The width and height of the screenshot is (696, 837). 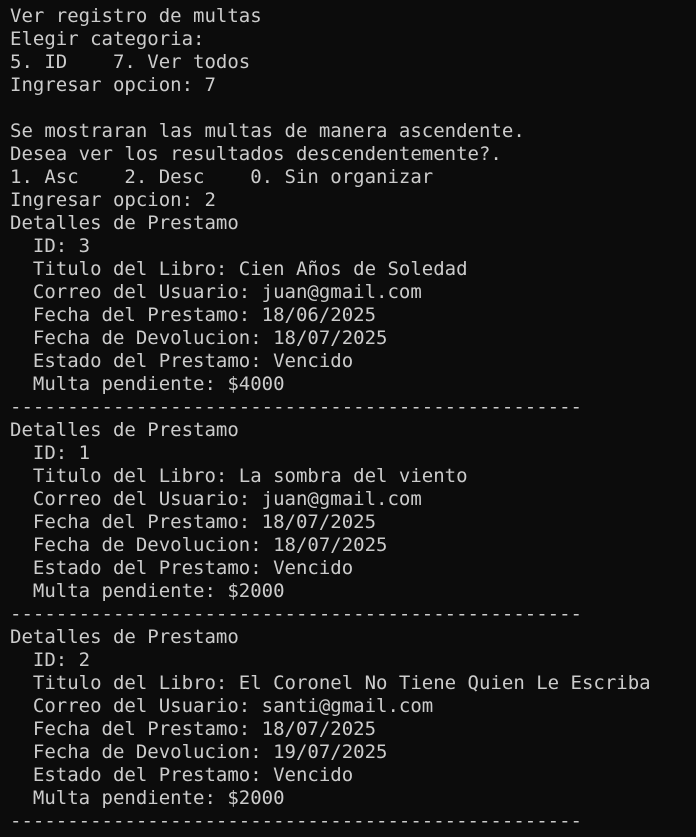 What do you see at coordinates (113, 200) in the screenshot?
I see `sort-input-line: Ingresar opcion: 2` at bounding box center [113, 200].